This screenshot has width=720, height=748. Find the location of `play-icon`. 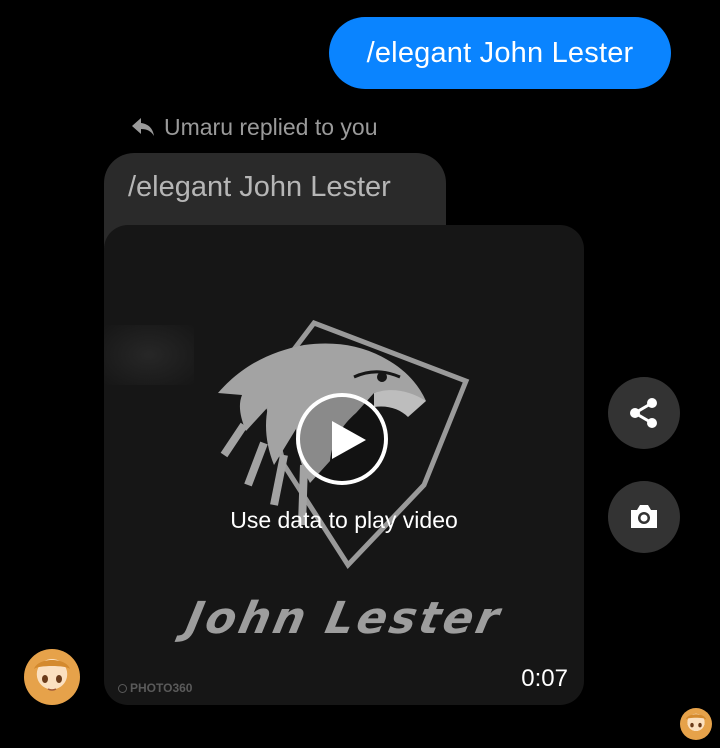

play-icon is located at coordinates (349, 440).